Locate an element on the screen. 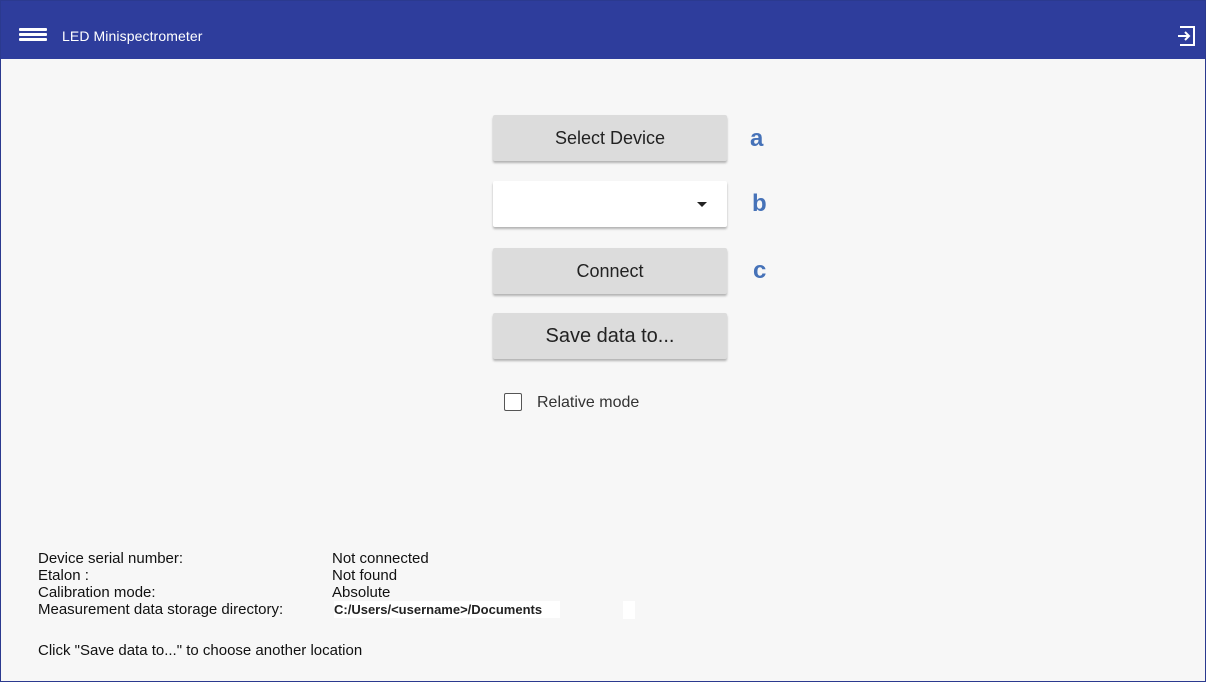 The image size is (1208, 684). app-title: LED Minispectrometer is located at coordinates (132, 36).